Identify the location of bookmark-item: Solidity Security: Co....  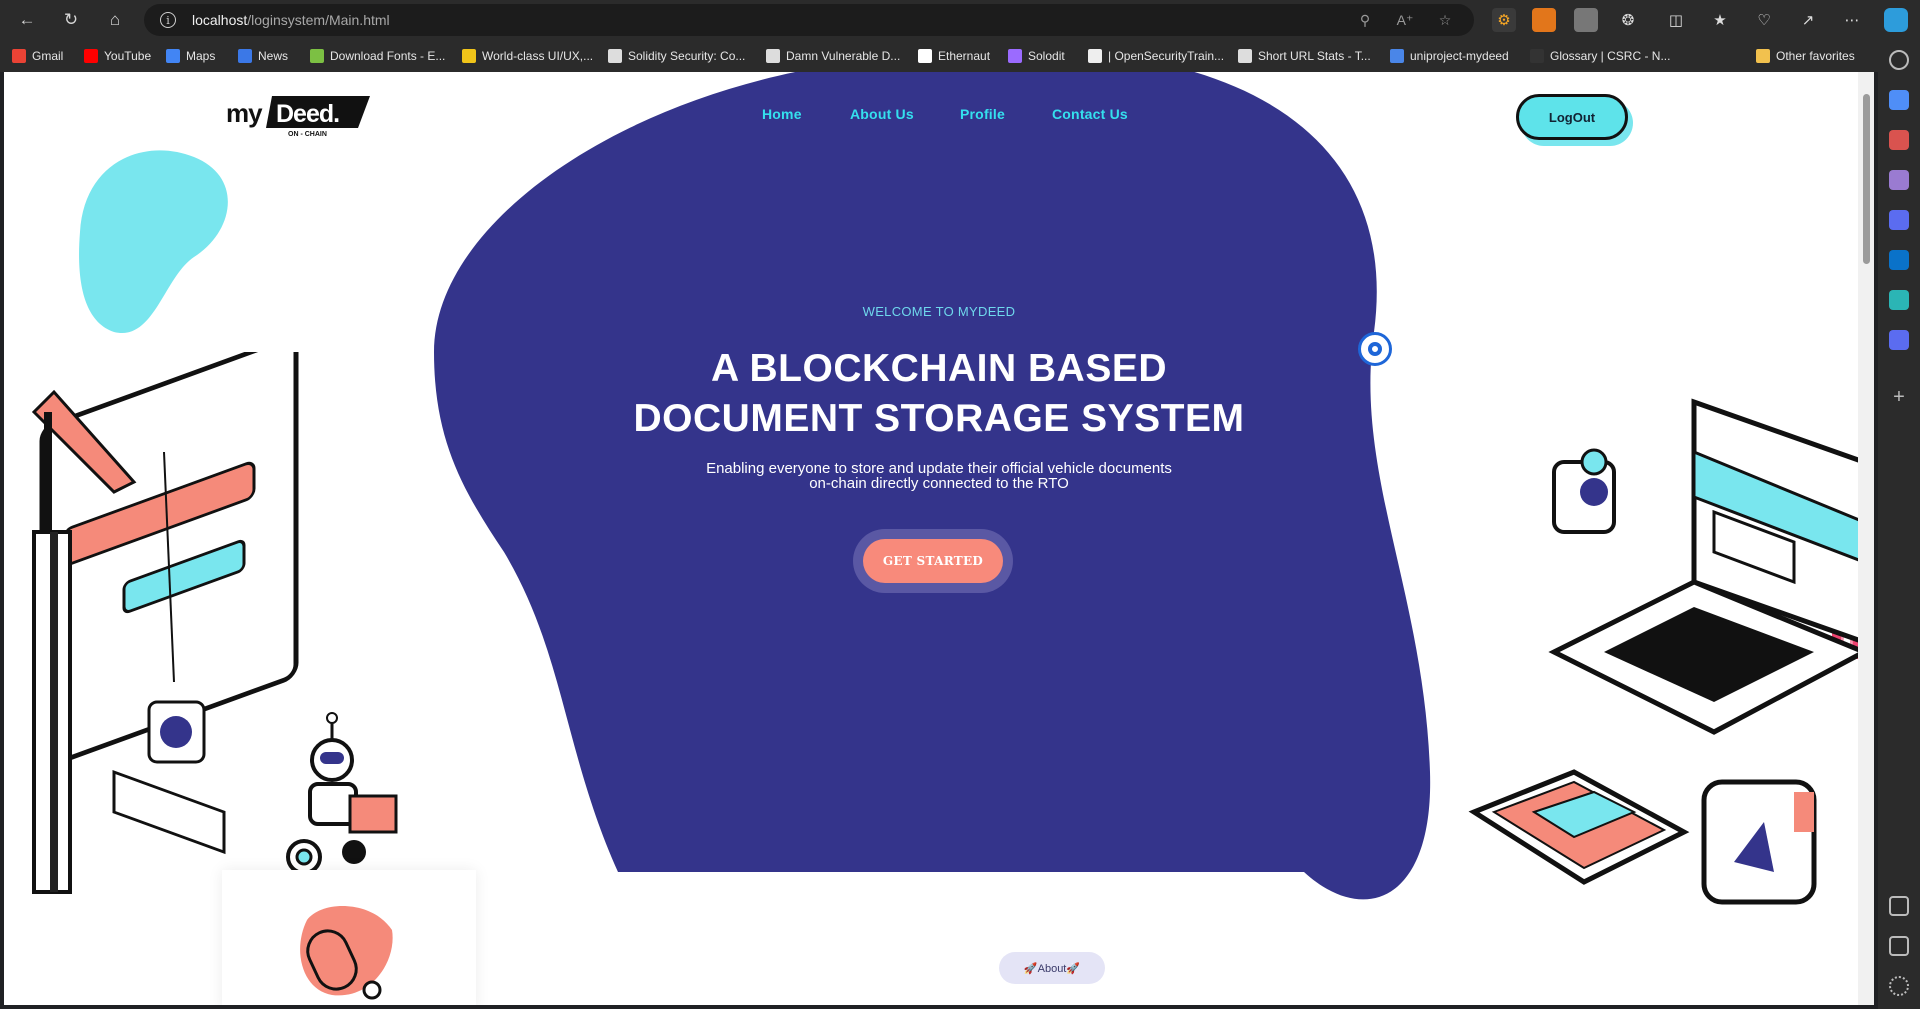
(676, 56).